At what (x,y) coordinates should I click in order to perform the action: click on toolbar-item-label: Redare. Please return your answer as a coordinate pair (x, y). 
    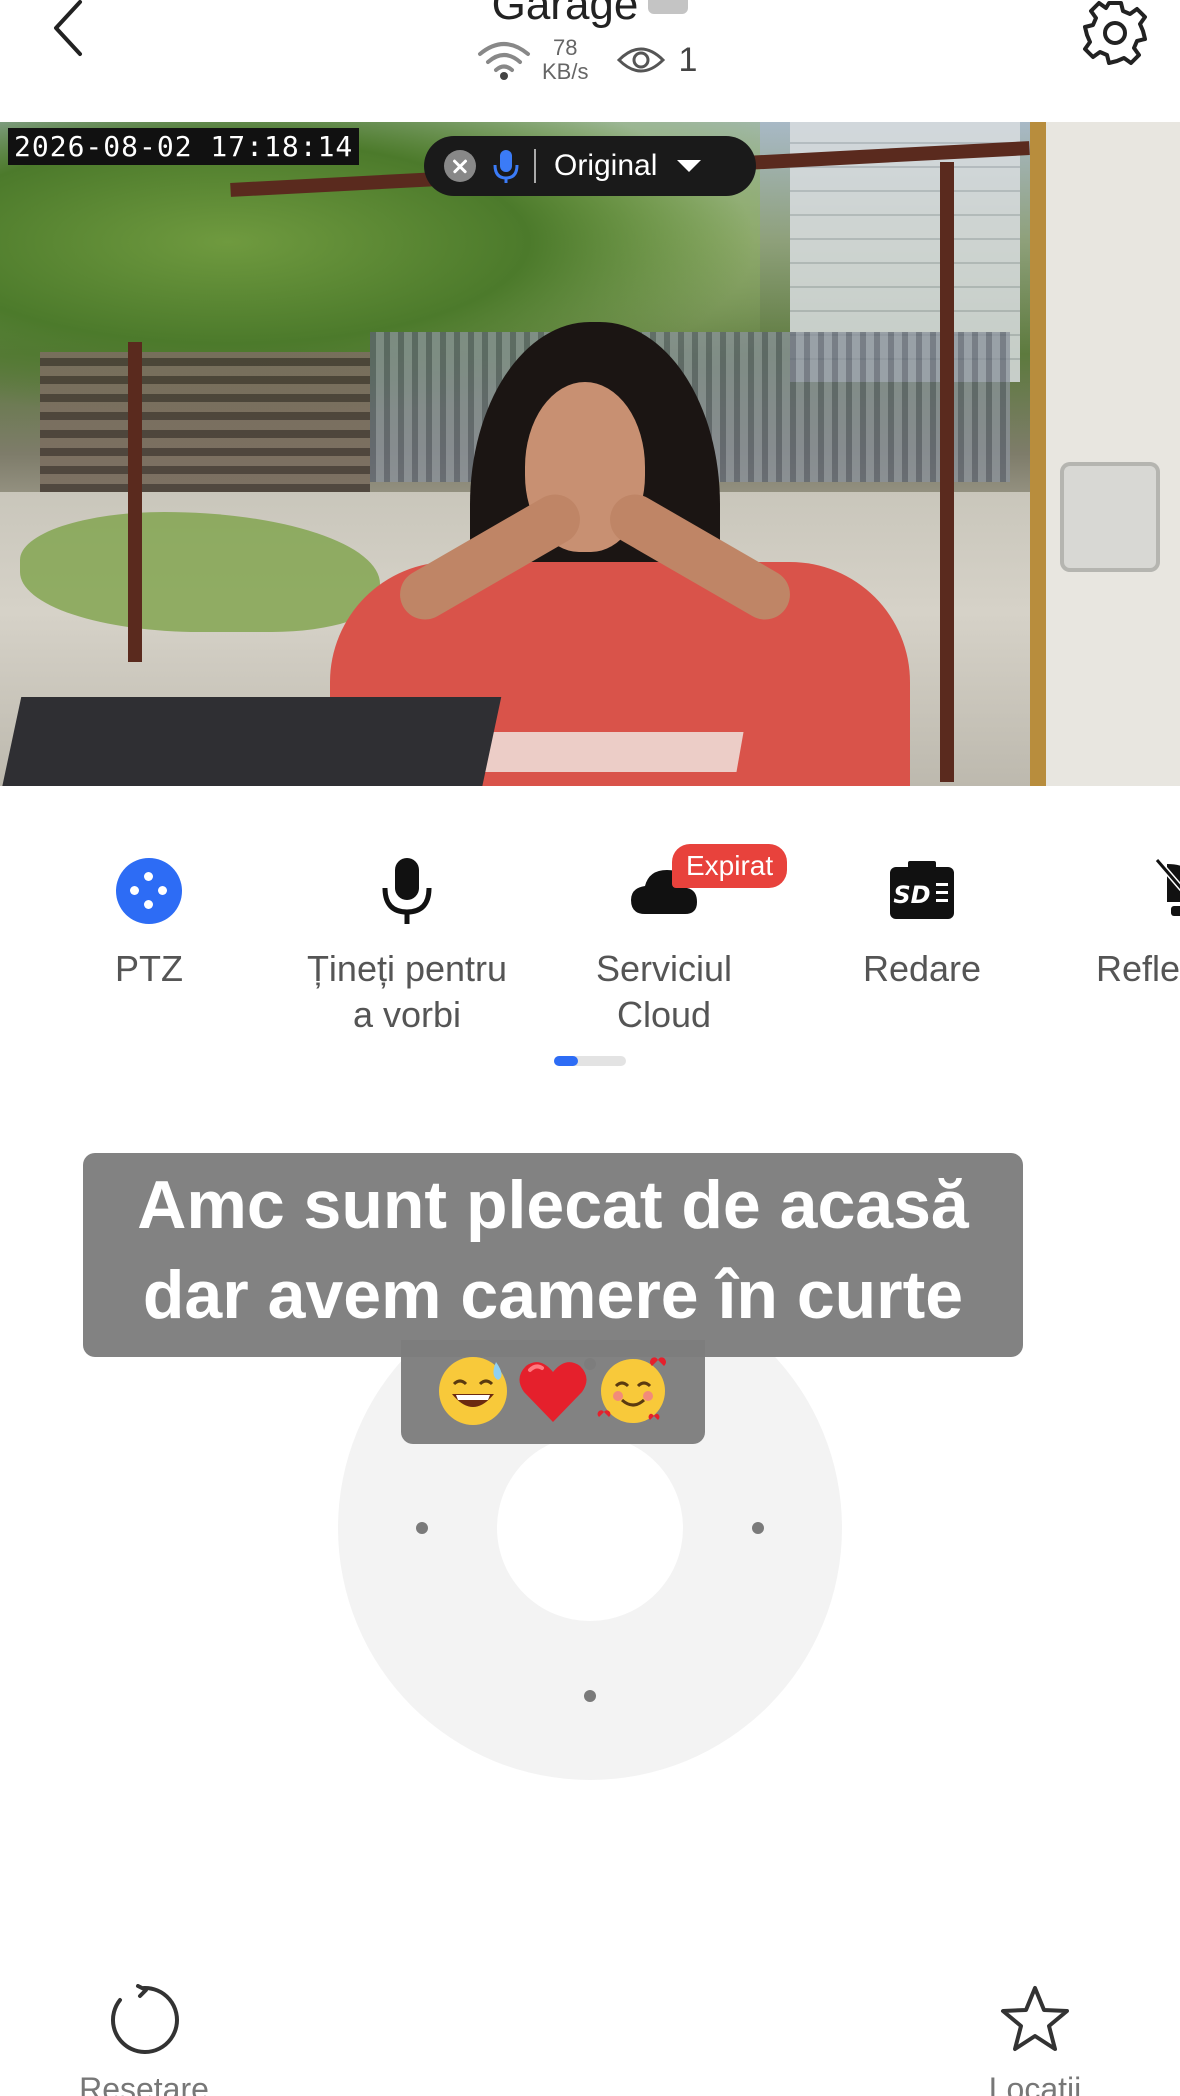
    Looking at the image, I should click on (922, 968).